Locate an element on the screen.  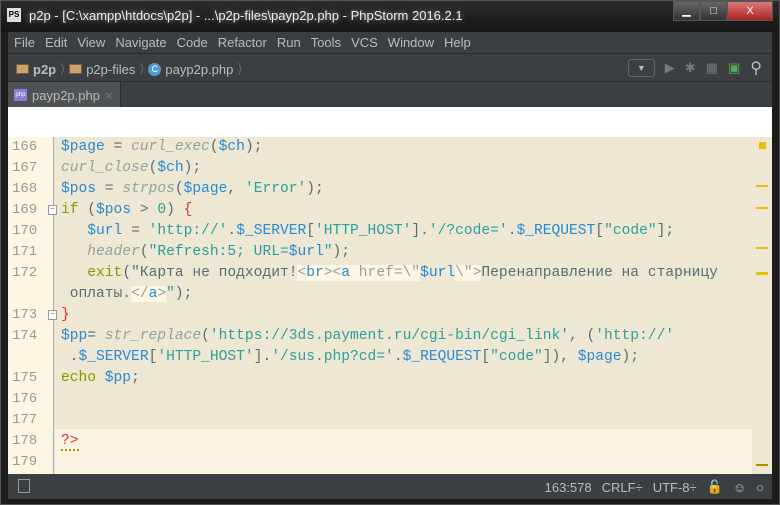
code-token: $_SERVER is located at coordinates (271, 231).